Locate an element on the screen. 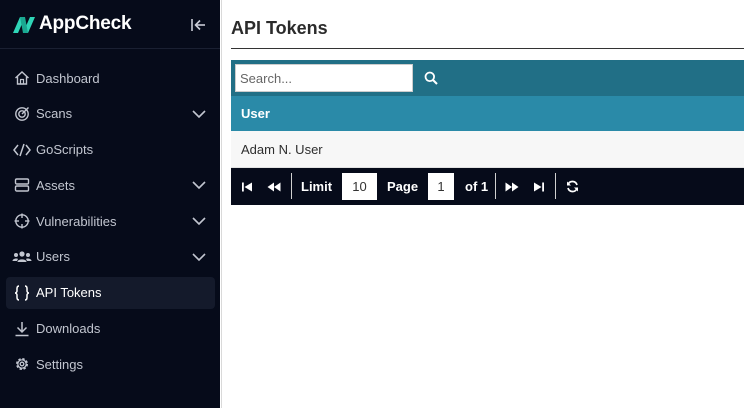  search-input is located at coordinates (324, 78).